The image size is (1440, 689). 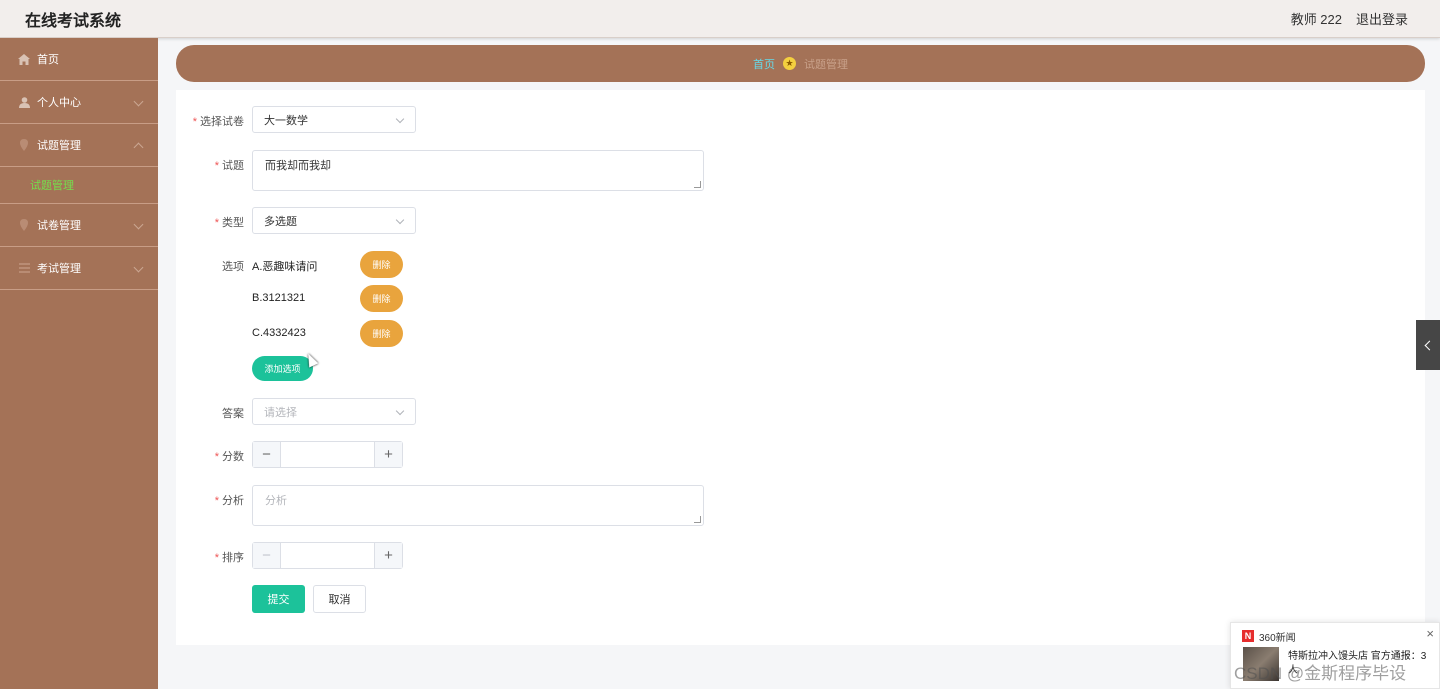 What do you see at coordinates (48, 60) in the screenshot?
I see `sidebar-item-label: 首页` at bounding box center [48, 60].